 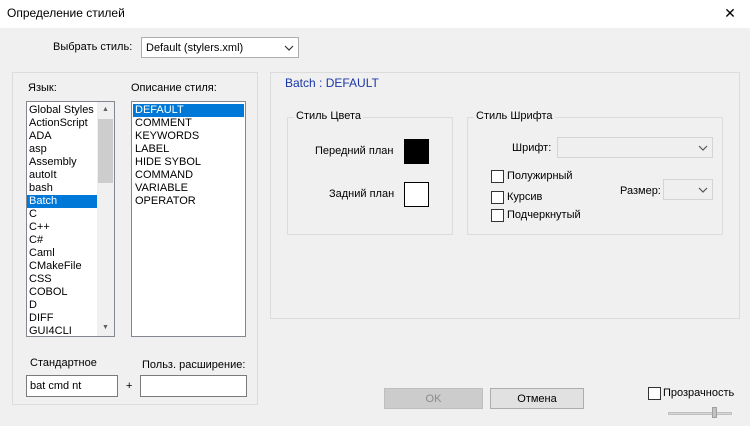 What do you see at coordinates (188, 136) in the screenshot?
I see `style-list-item: KEYWORDS` at bounding box center [188, 136].